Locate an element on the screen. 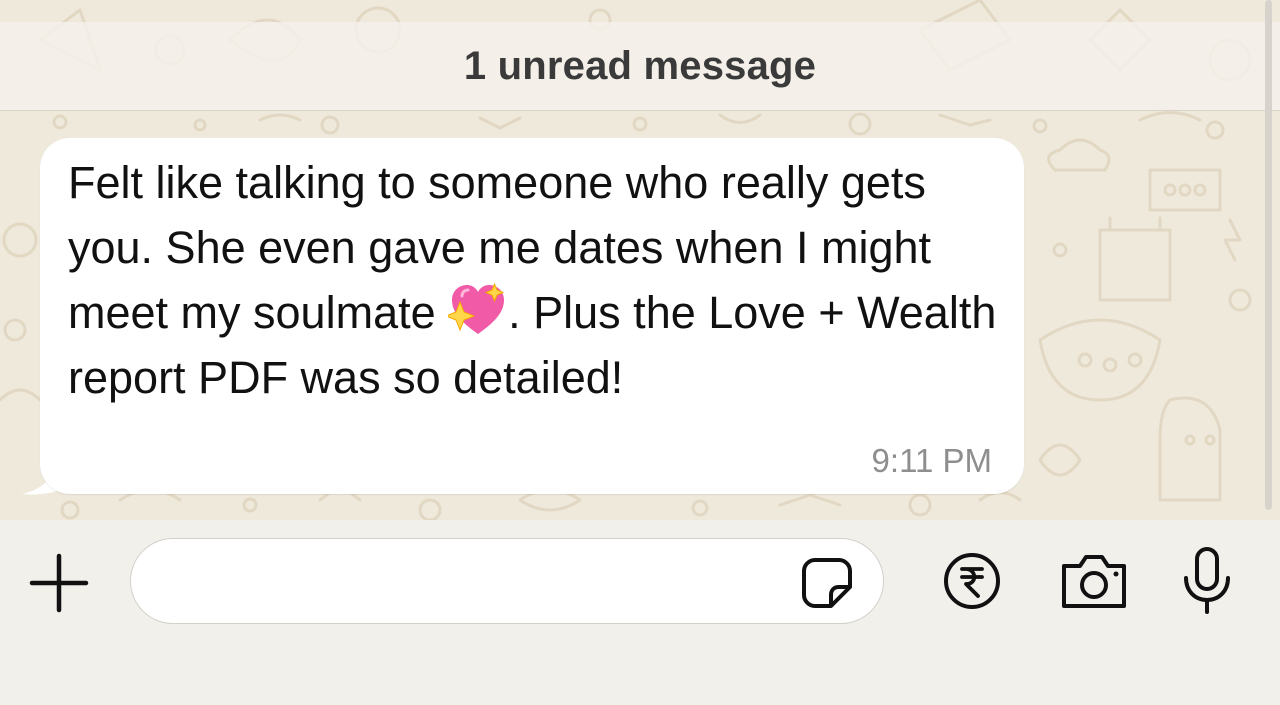 This screenshot has height=705, width=1280. plus-icon is located at coordinates (59, 583).